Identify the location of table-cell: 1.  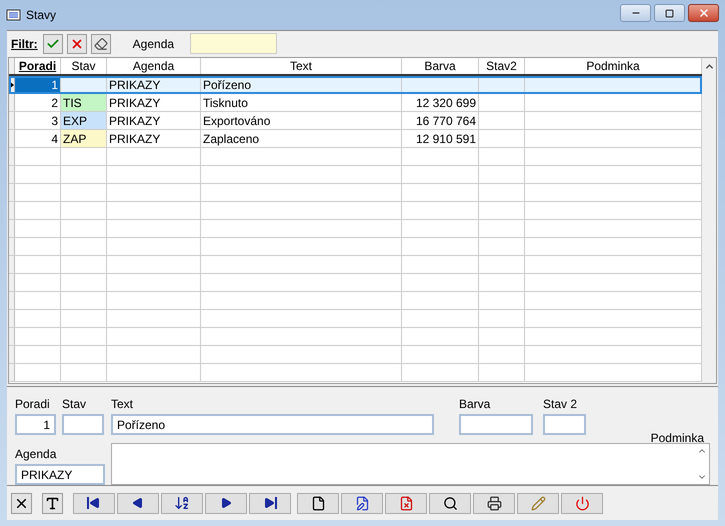
(38, 84).